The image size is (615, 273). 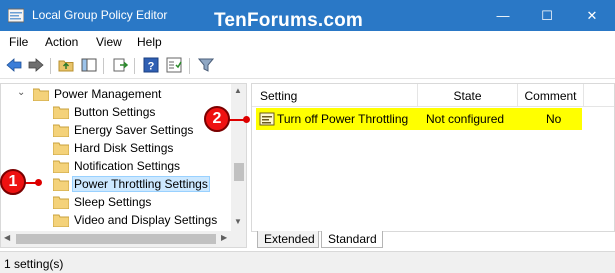 What do you see at coordinates (113, 202) in the screenshot?
I see `tree-item-label: Sleep Settings` at bounding box center [113, 202].